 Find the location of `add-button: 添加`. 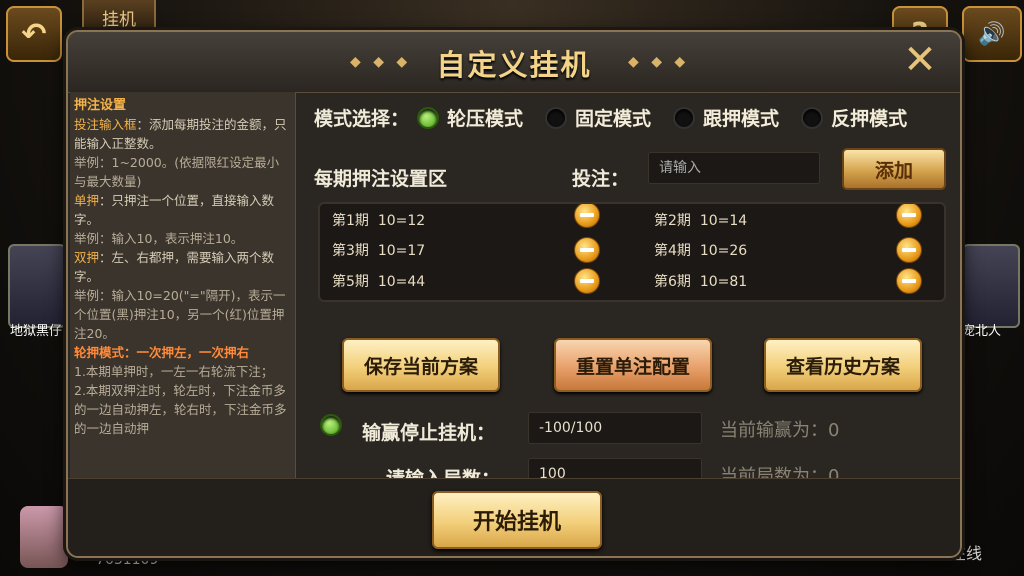

add-button: 添加 is located at coordinates (894, 169).